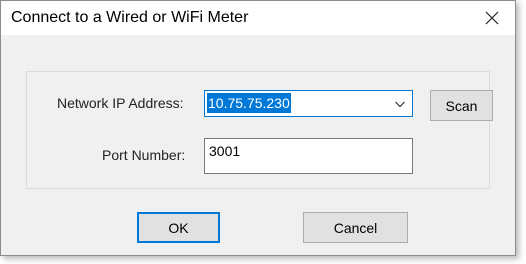 This screenshot has height=264, width=526. Describe the element at coordinates (130, 17) in the screenshot. I see `dialog-title: Connect to a Wired or WiFi Meter` at that location.